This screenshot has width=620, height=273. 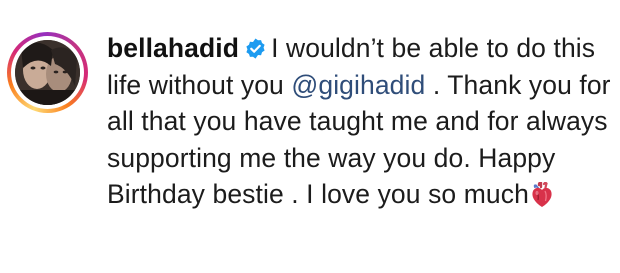 What do you see at coordinates (358, 85) in the screenshot?
I see `mention-link: @gigihadid` at bounding box center [358, 85].